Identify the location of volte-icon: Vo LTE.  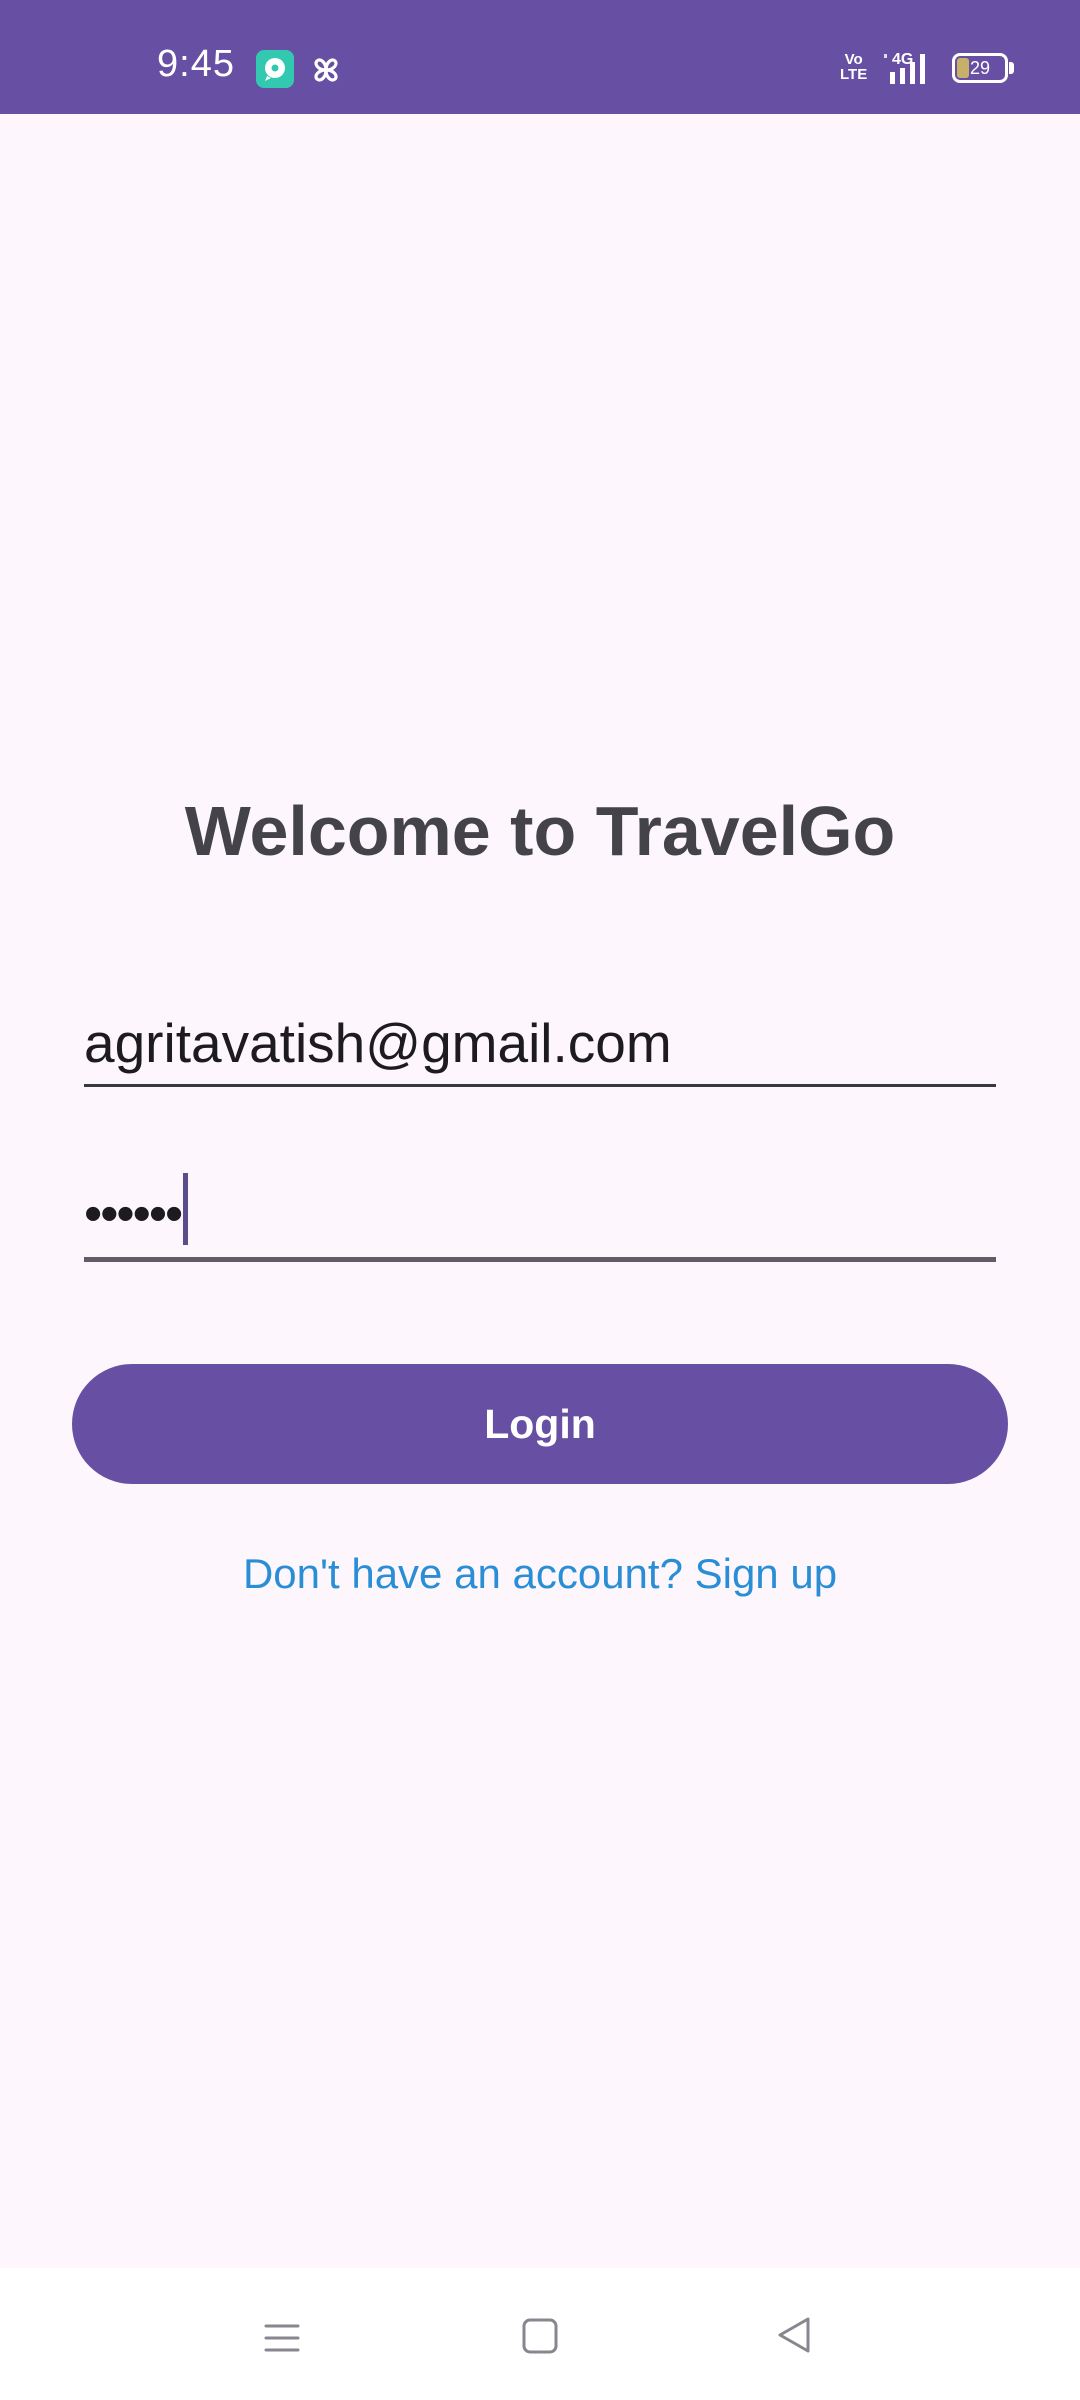
(853, 67).